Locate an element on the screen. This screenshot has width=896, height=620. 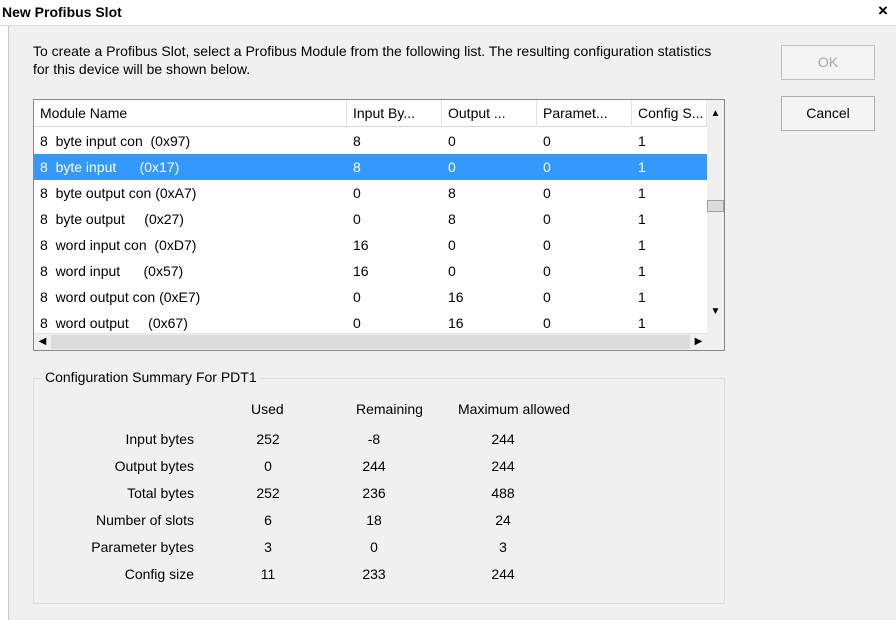
scroll-left-icon: ◀ is located at coordinates (42, 342).